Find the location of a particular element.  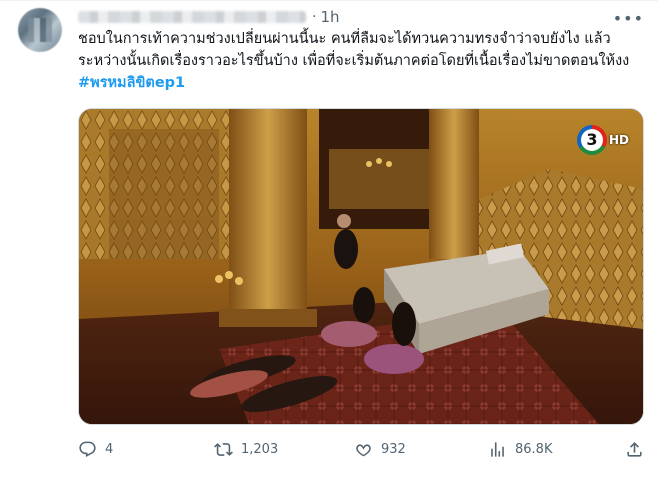

views-button: 86.8K is located at coordinates (520, 449).